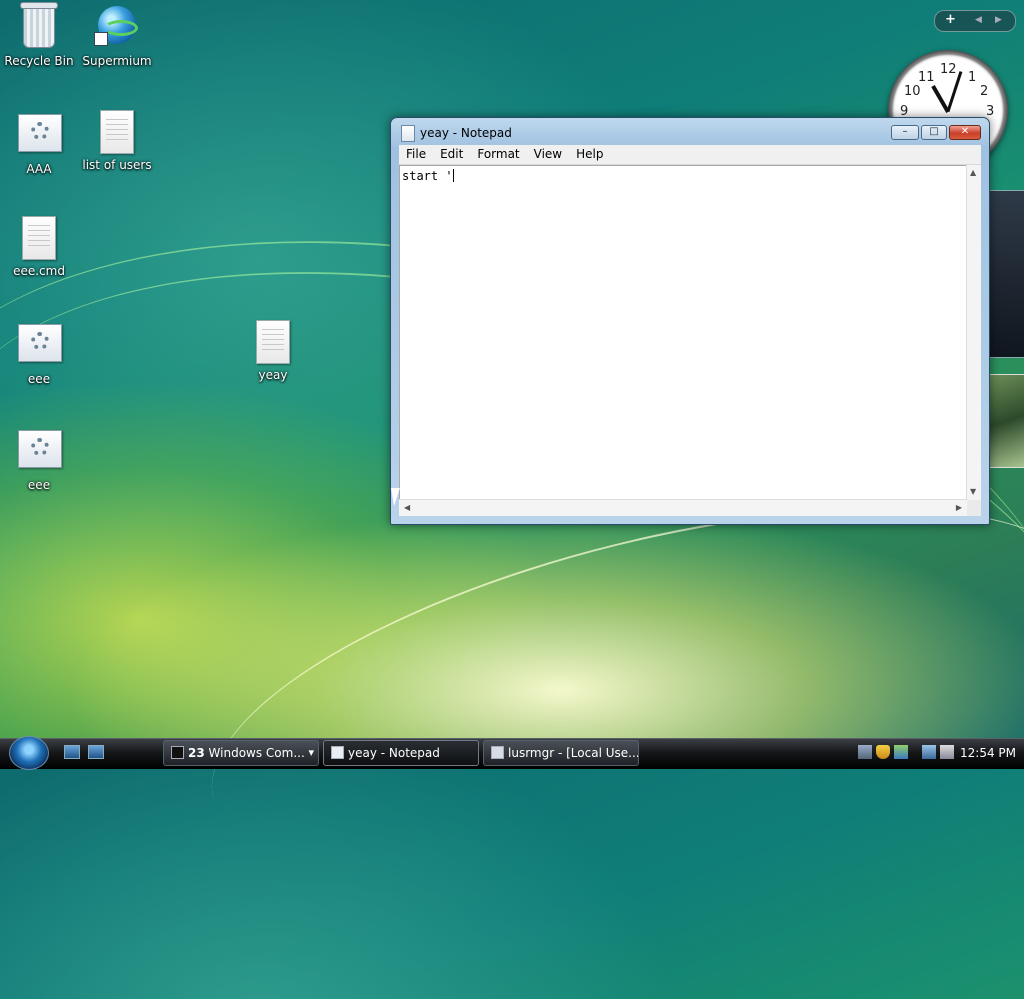  What do you see at coordinates (427, 176) in the screenshot?
I see `editor-content: start '` at bounding box center [427, 176].